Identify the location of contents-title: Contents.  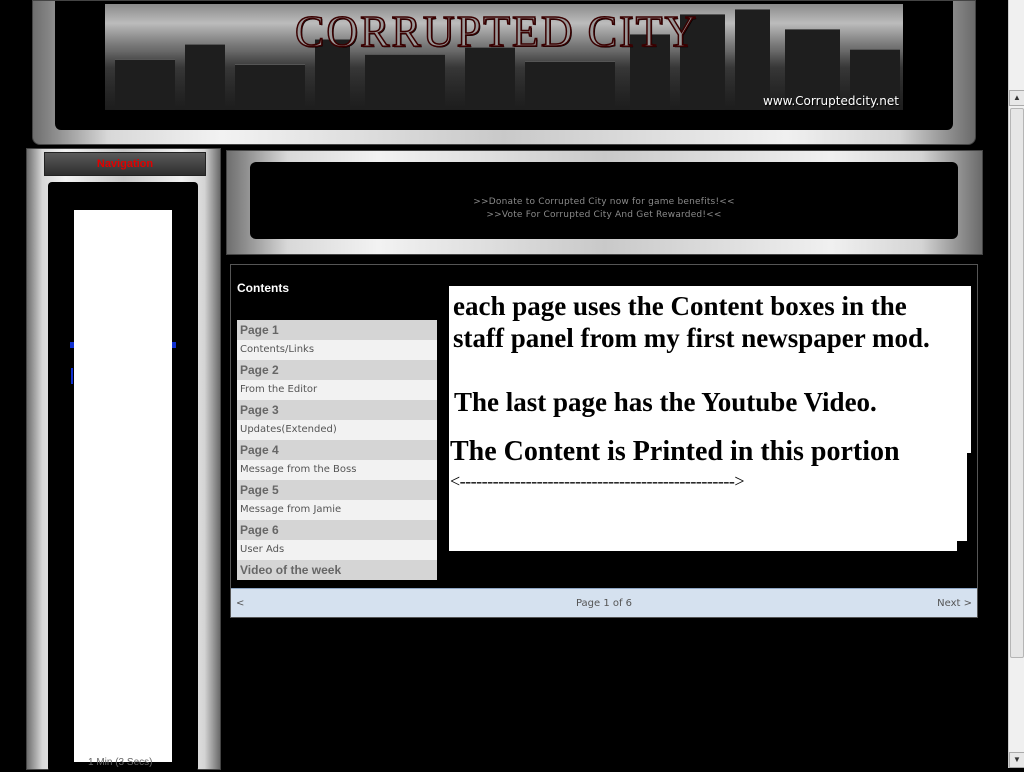
(263, 288).